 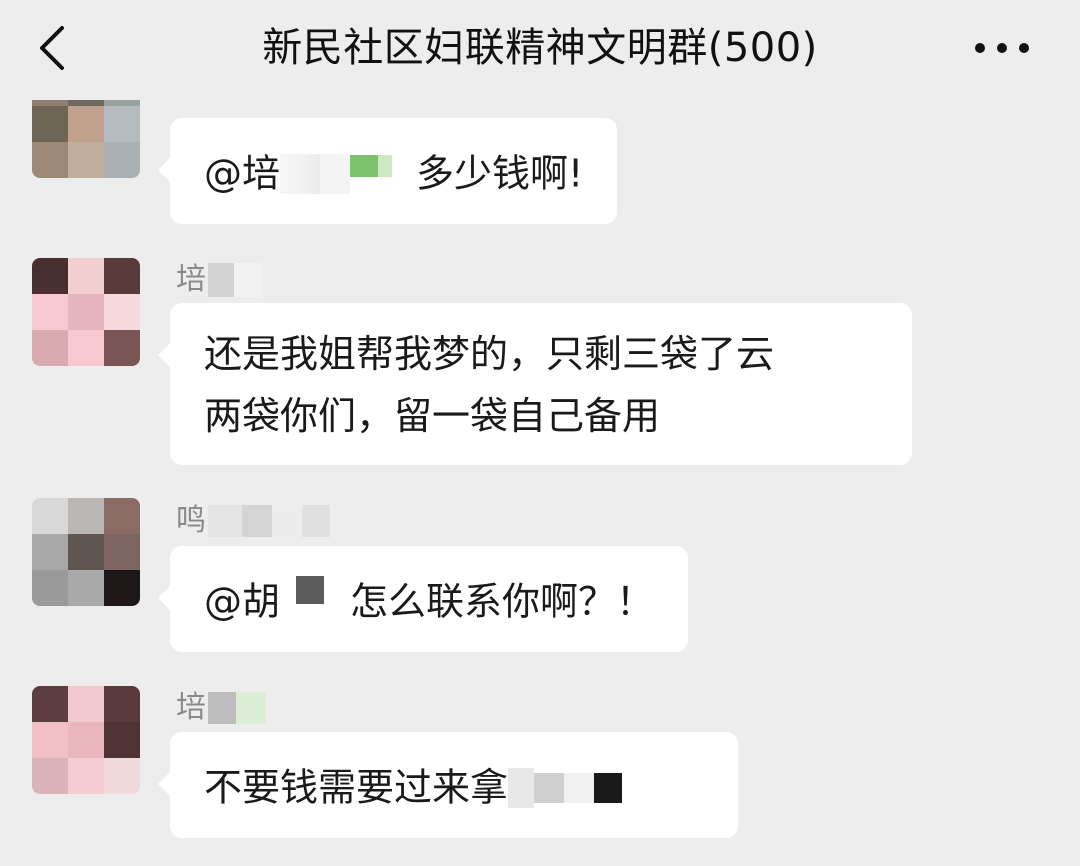 What do you see at coordinates (242, 173) in the screenshot?
I see `message-text: @培` at bounding box center [242, 173].